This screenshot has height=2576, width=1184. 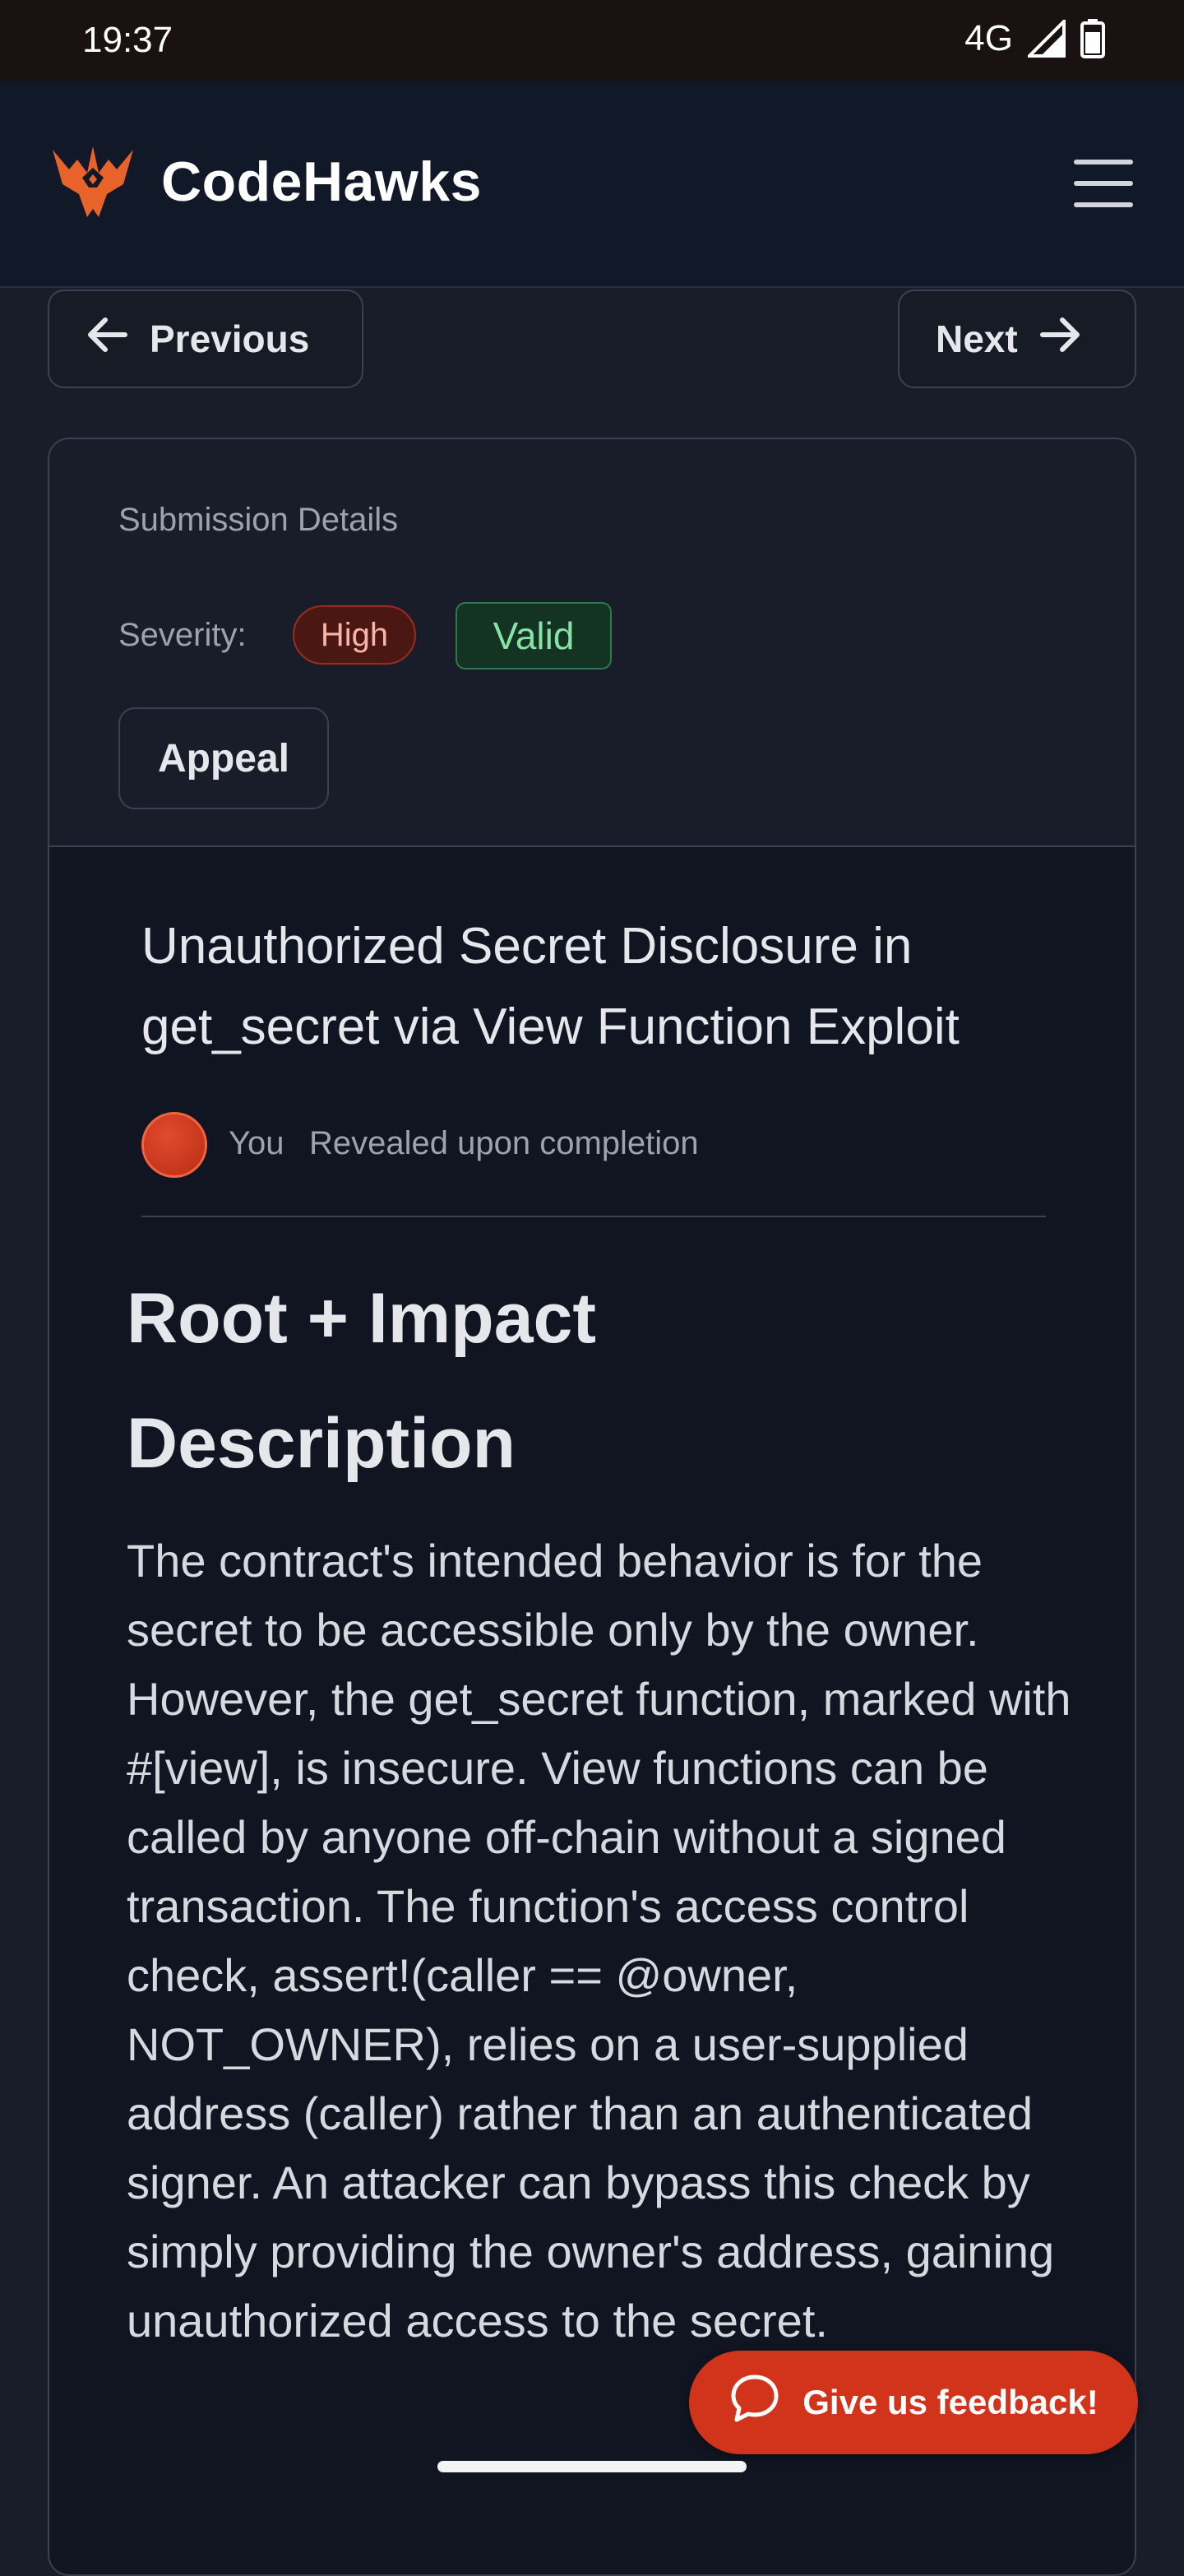 What do you see at coordinates (592, 184) in the screenshot?
I see `app-header: CodeHawks` at bounding box center [592, 184].